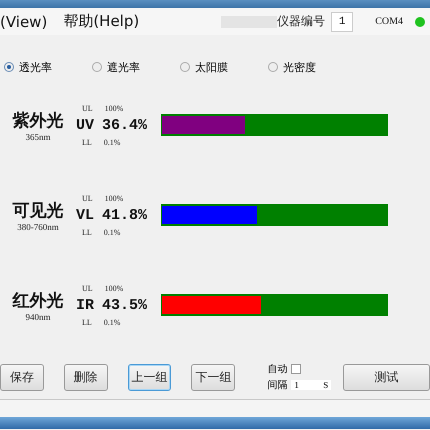 The width and height of the screenshot is (430, 430). What do you see at coordinates (38, 211) in the screenshot?
I see `channel-name: 可见光` at bounding box center [38, 211].